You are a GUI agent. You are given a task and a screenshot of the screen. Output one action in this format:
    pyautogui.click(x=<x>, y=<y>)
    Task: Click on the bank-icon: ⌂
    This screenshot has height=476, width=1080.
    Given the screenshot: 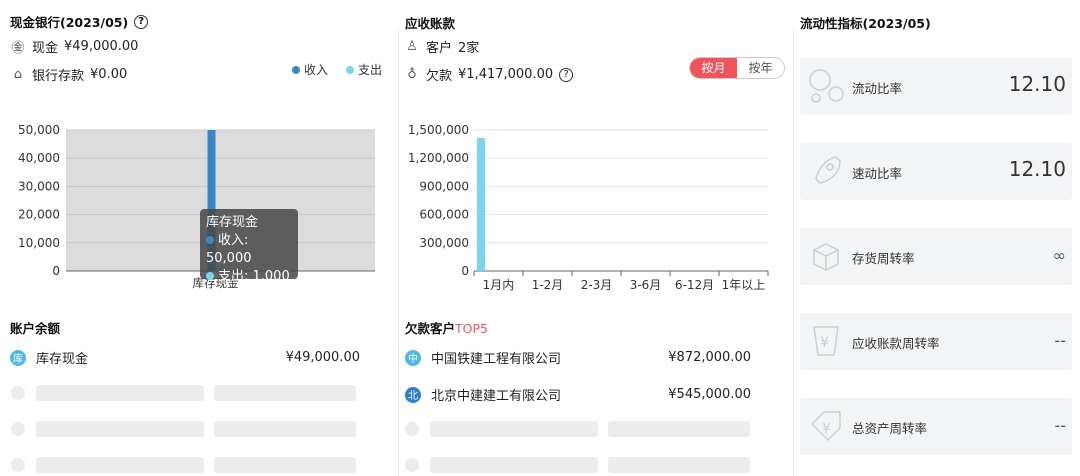 What is the action you would take?
    pyautogui.click(x=18, y=74)
    